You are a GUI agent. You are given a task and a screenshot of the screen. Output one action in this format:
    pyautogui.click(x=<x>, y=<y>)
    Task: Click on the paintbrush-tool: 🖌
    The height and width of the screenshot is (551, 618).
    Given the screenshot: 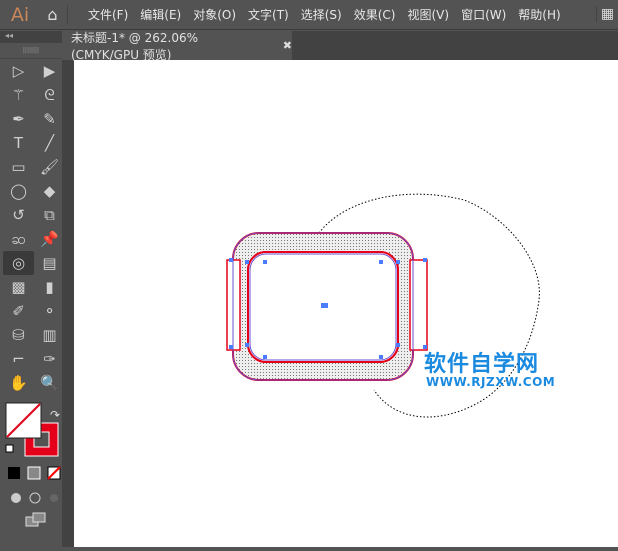 What is the action you would take?
    pyautogui.click(x=49, y=167)
    